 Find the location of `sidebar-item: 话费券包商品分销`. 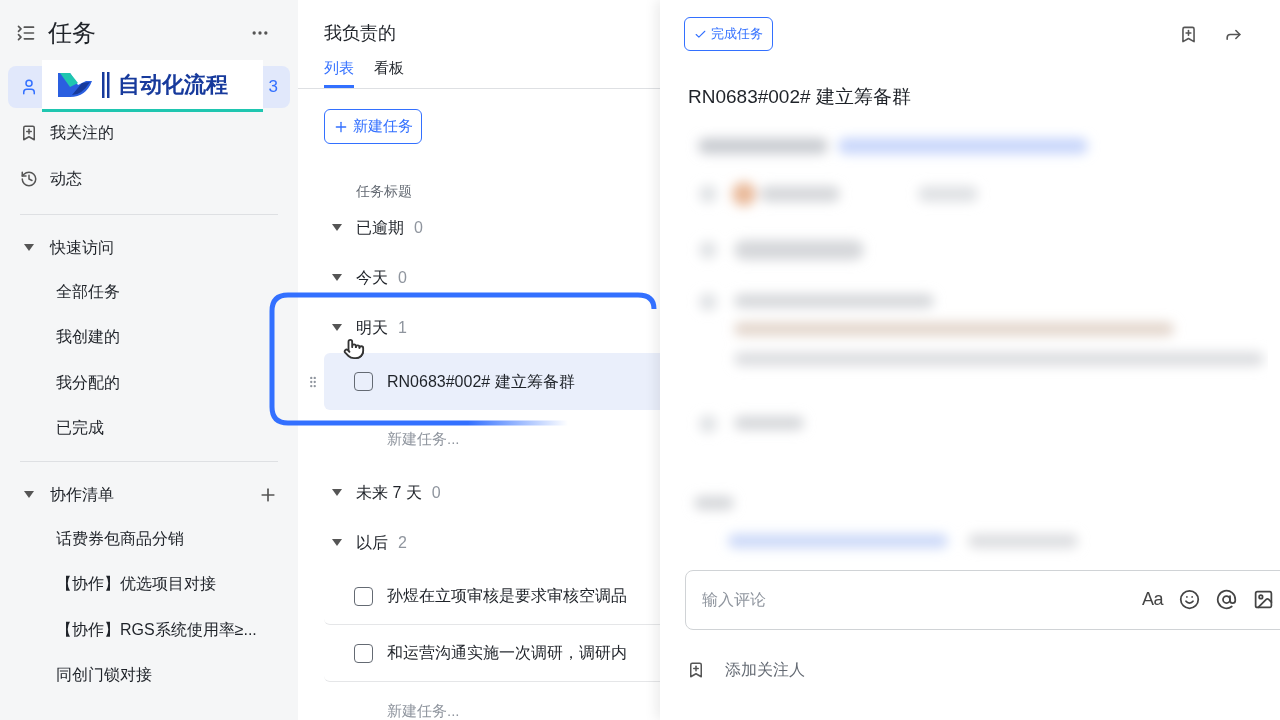

sidebar-item: 话费券包商品分销 is located at coordinates (149, 539).